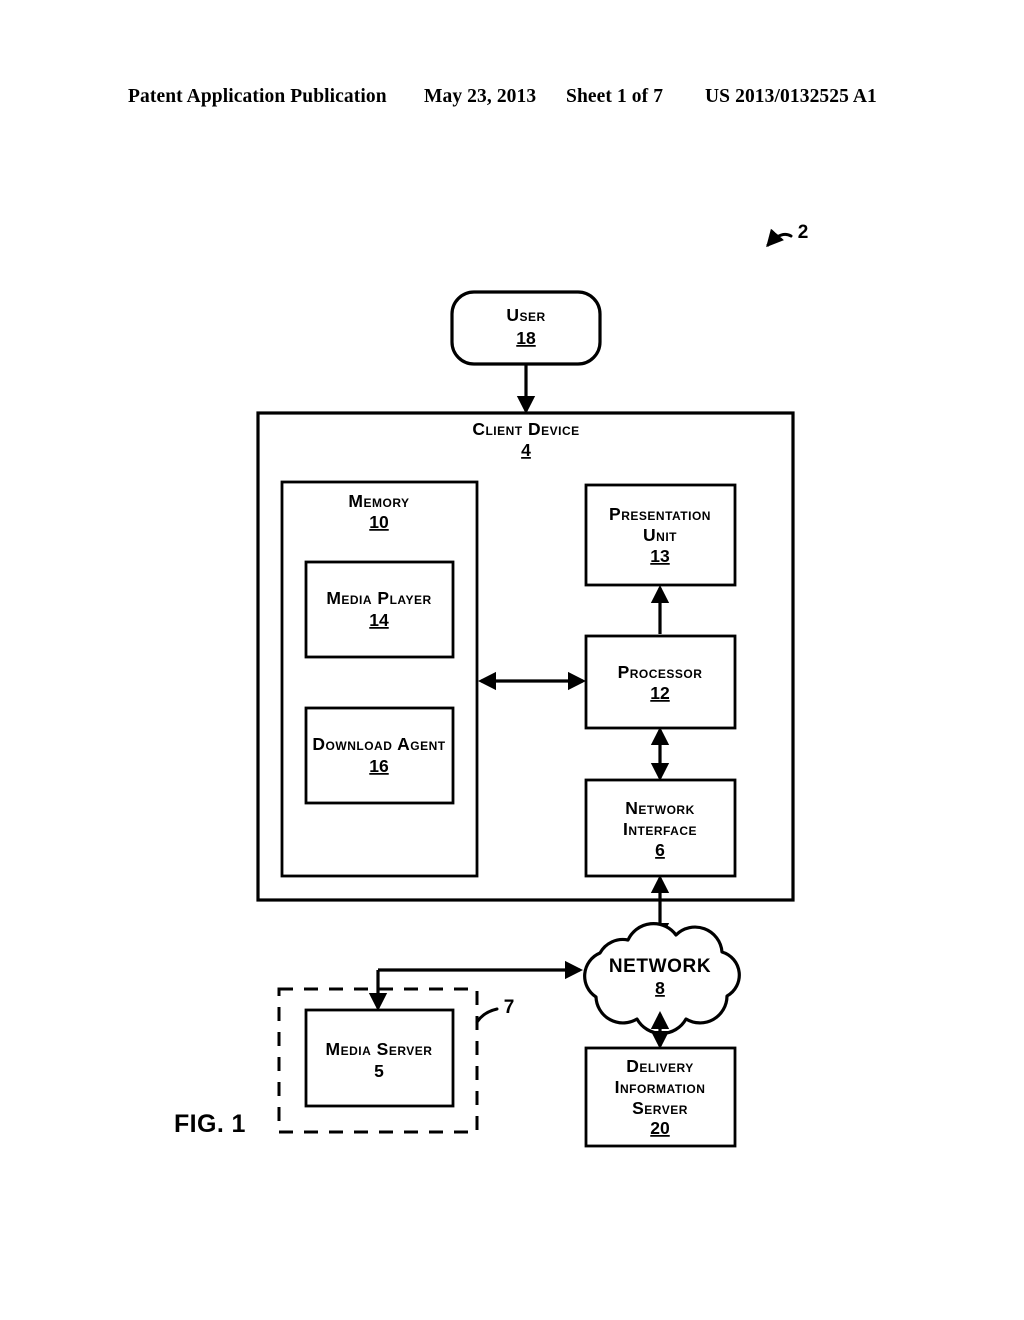 This screenshot has width=1024, height=1320. Describe the element at coordinates (379, 766) in the screenshot. I see `download-agent-ref: 16` at that location.